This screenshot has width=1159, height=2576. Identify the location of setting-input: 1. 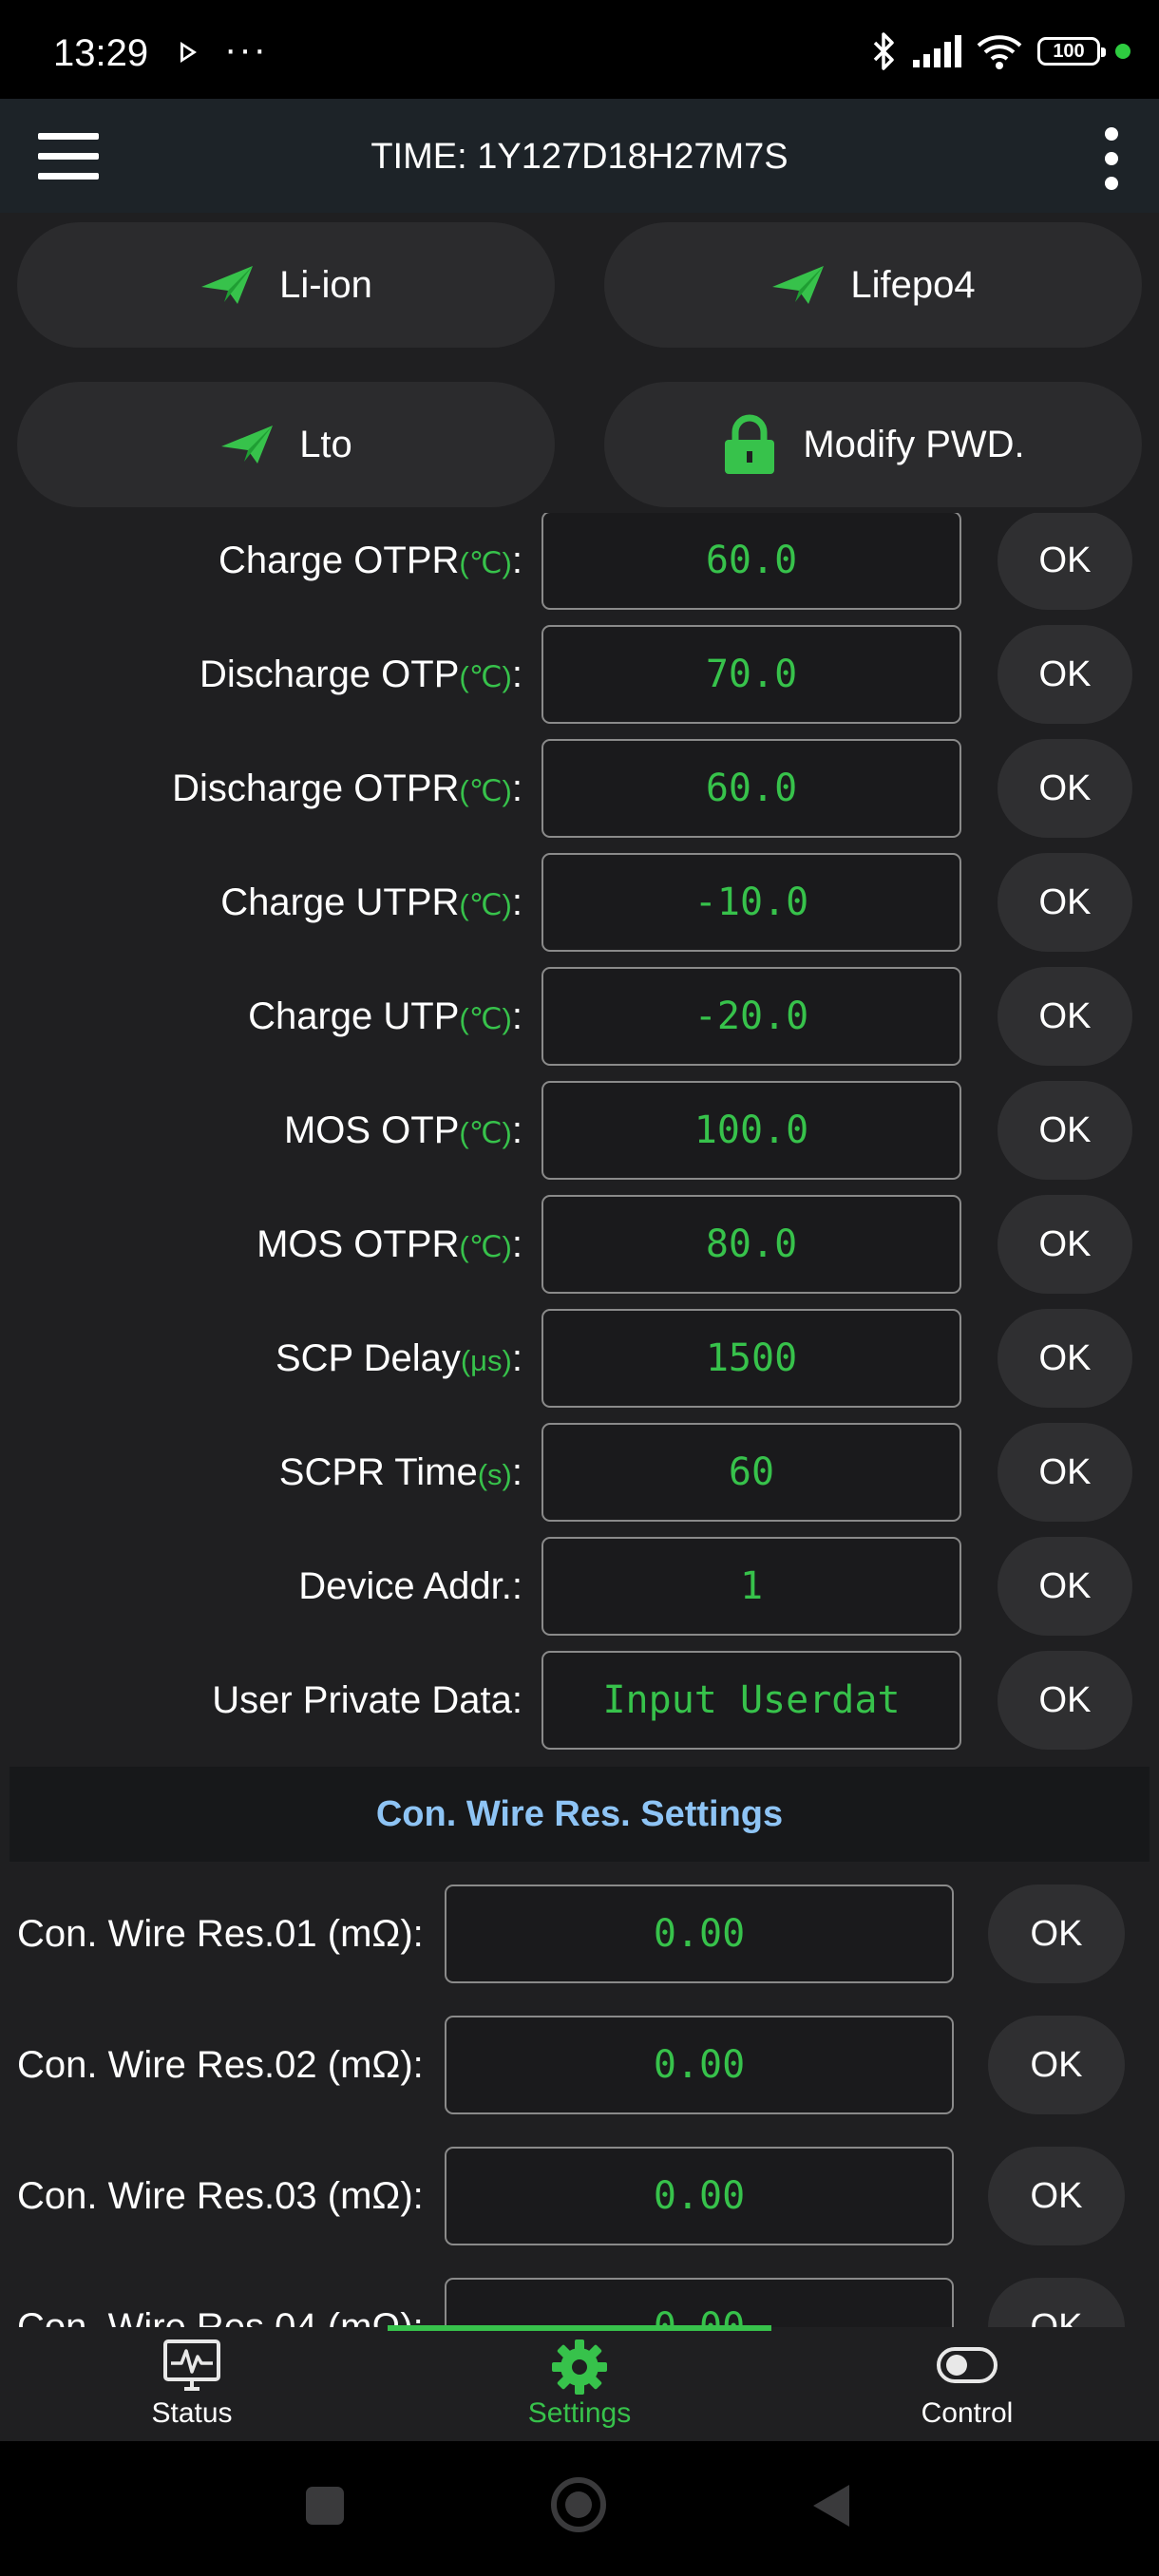
(751, 1586).